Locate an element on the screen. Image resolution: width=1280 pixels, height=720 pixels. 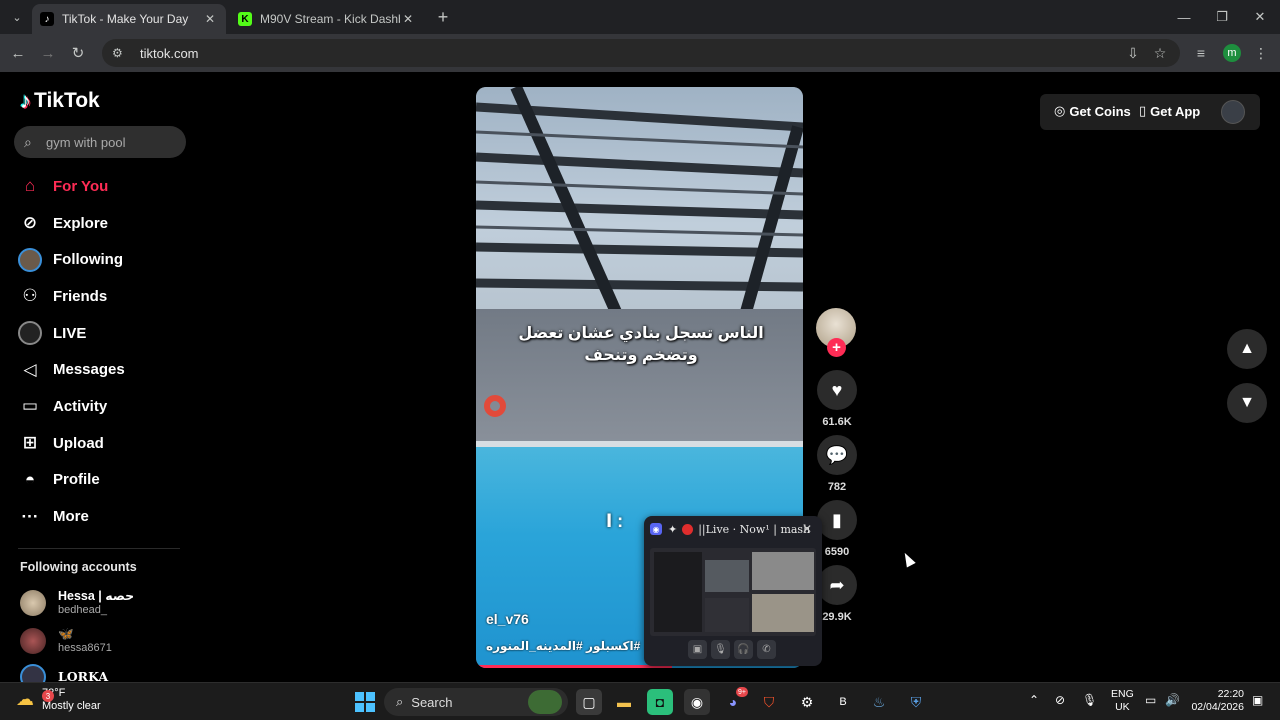
reload-button: ↻ is located at coordinates (78, 53).